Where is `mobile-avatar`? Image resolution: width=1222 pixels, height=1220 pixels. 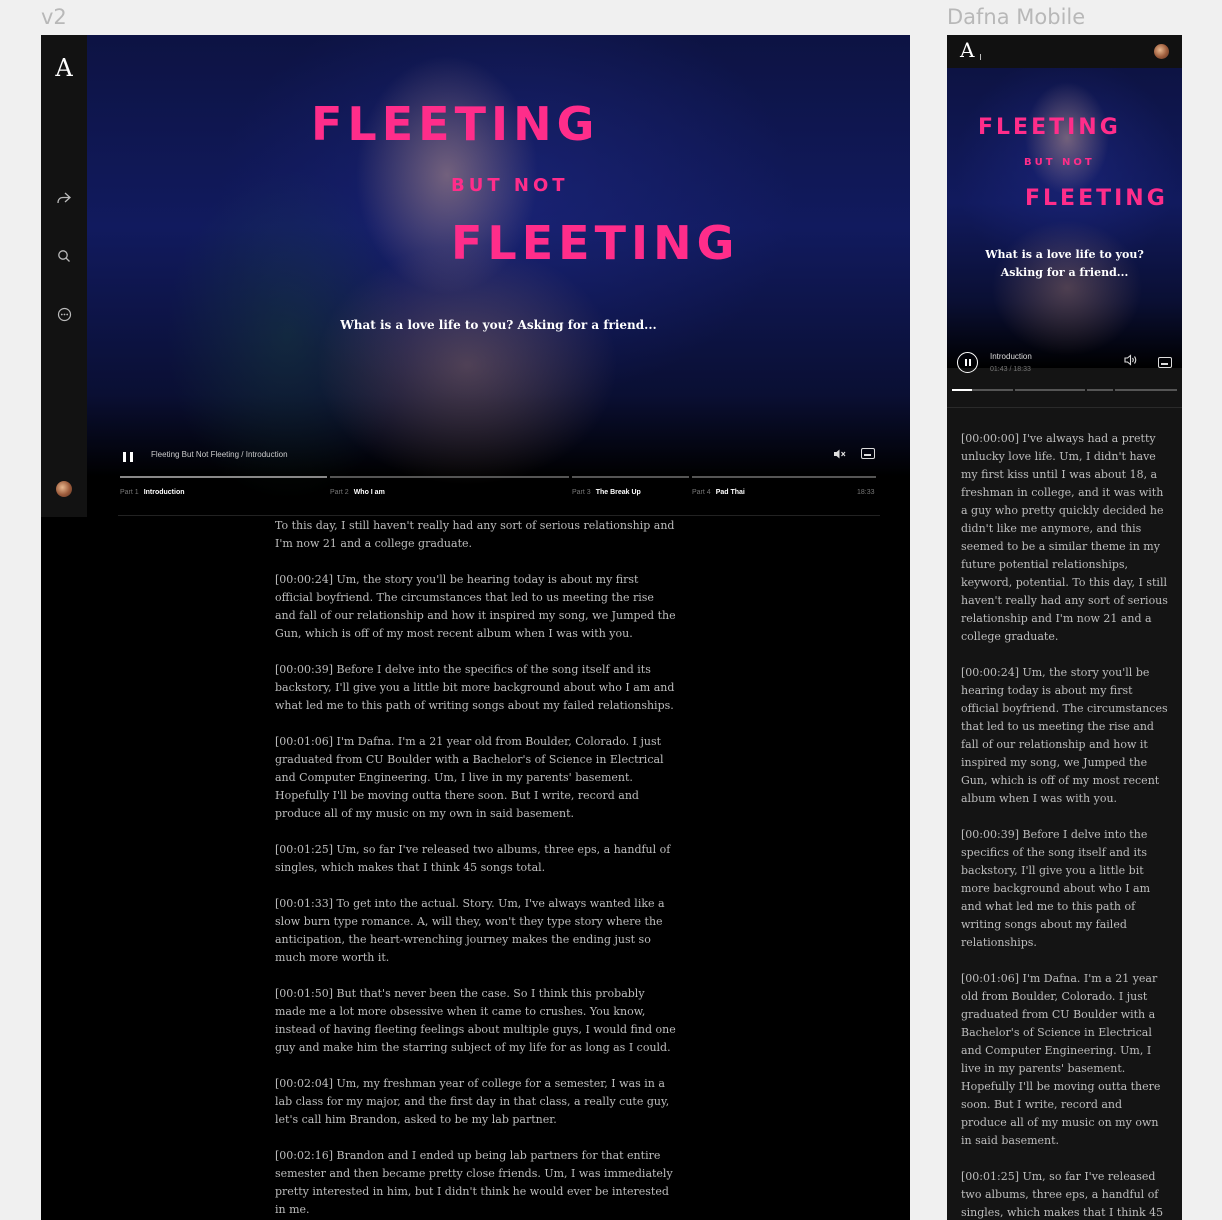
mobile-avatar is located at coordinates (1161, 51).